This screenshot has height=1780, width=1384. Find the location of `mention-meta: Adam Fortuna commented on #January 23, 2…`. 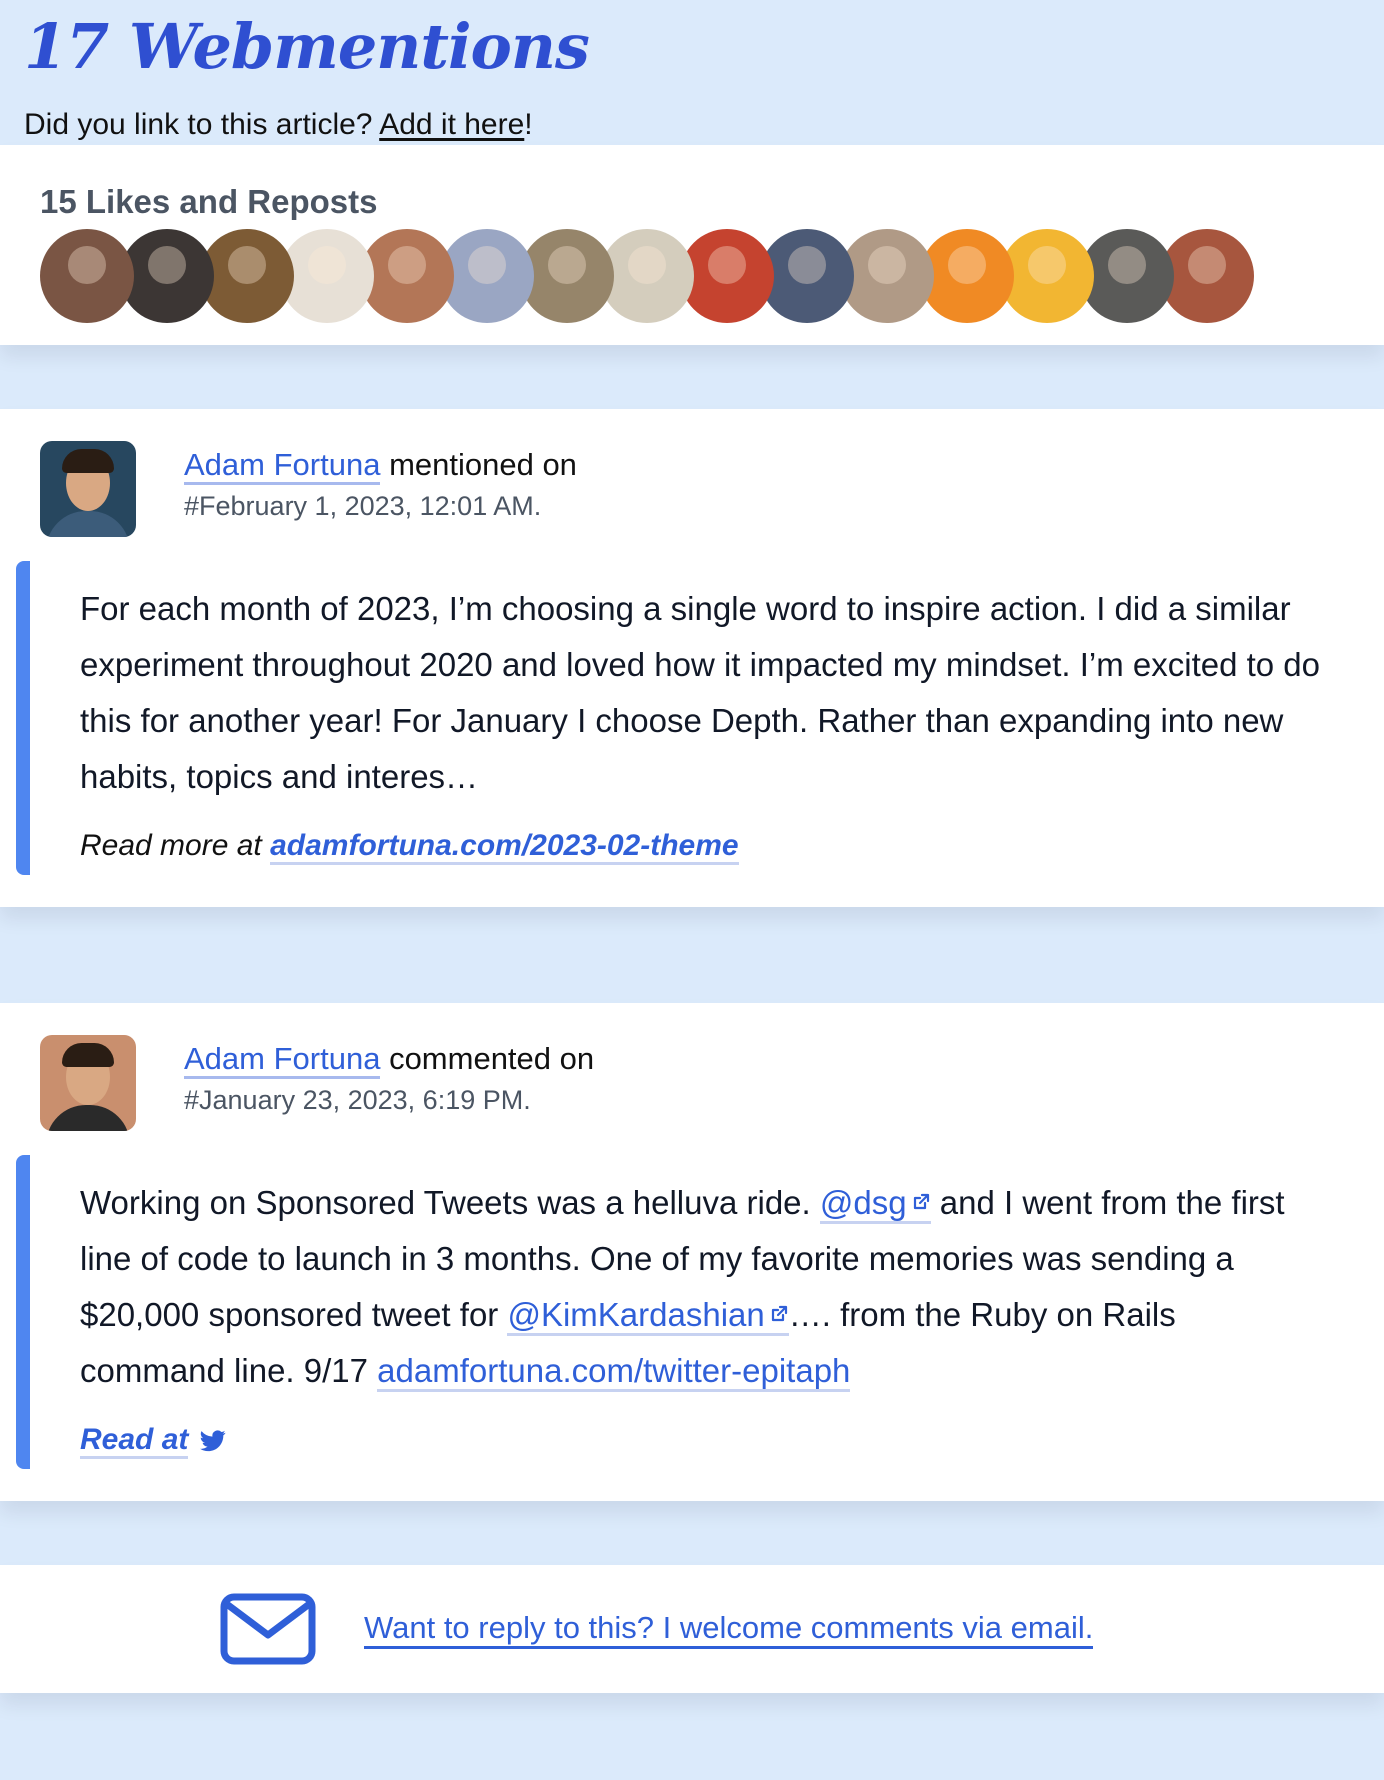

mention-meta: Adam Fortuna commented on #January 23, 2… is located at coordinates (389, 1075).